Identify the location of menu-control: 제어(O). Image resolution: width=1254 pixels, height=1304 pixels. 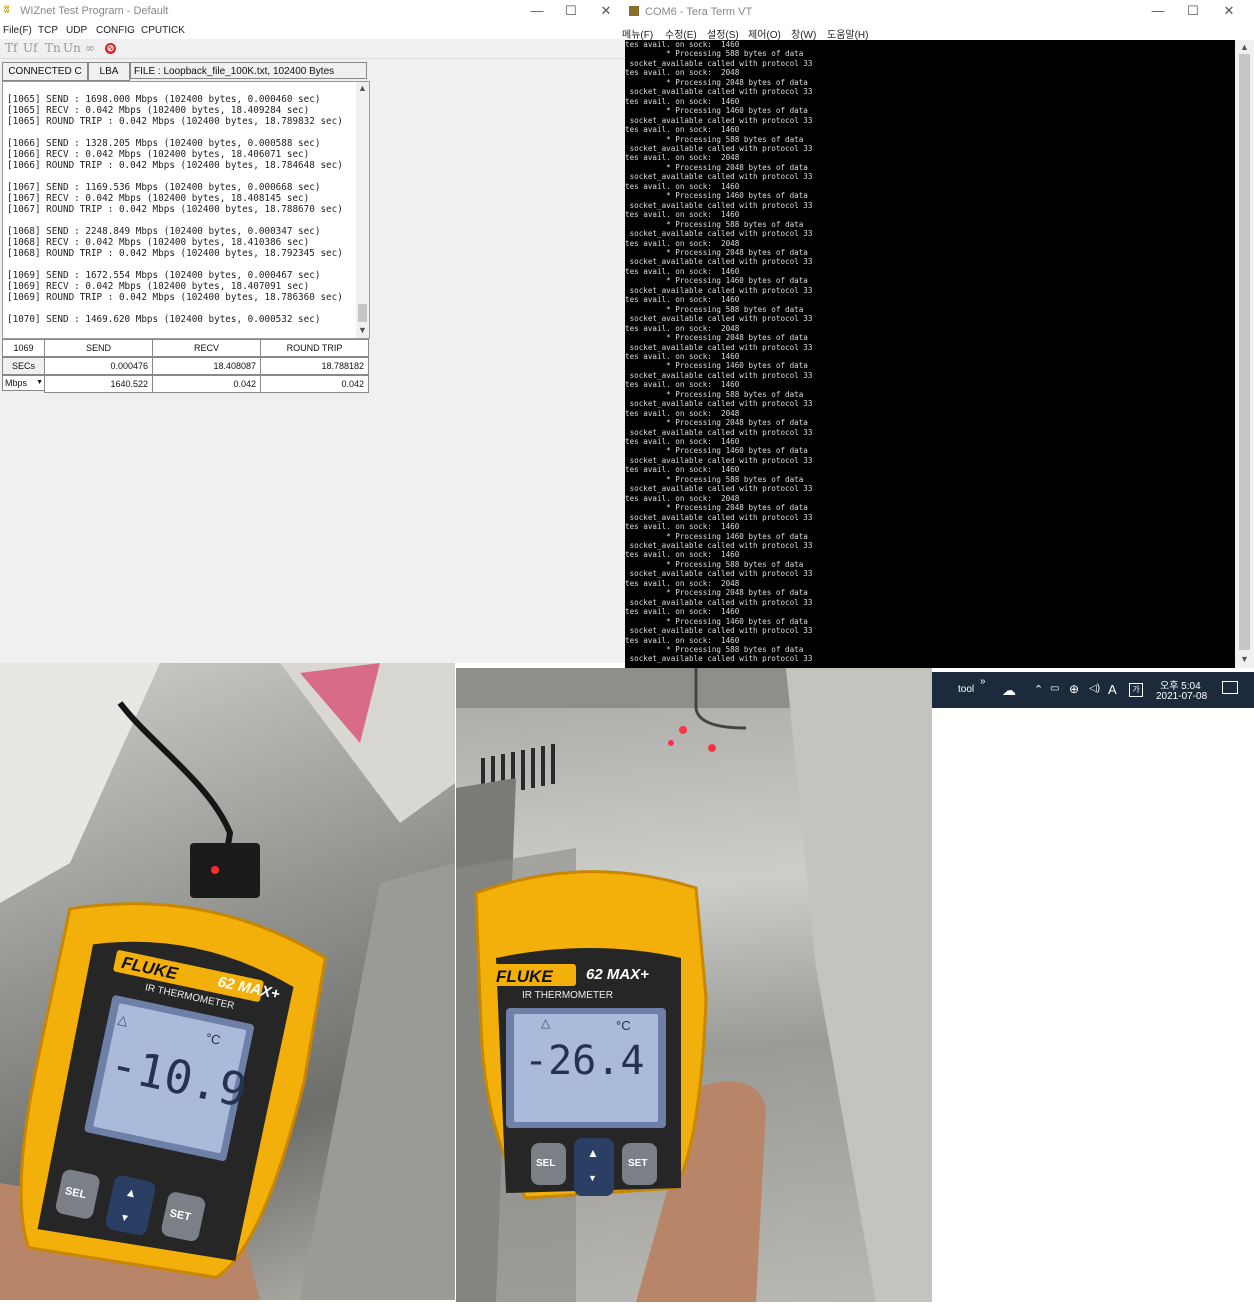
(764, 33).